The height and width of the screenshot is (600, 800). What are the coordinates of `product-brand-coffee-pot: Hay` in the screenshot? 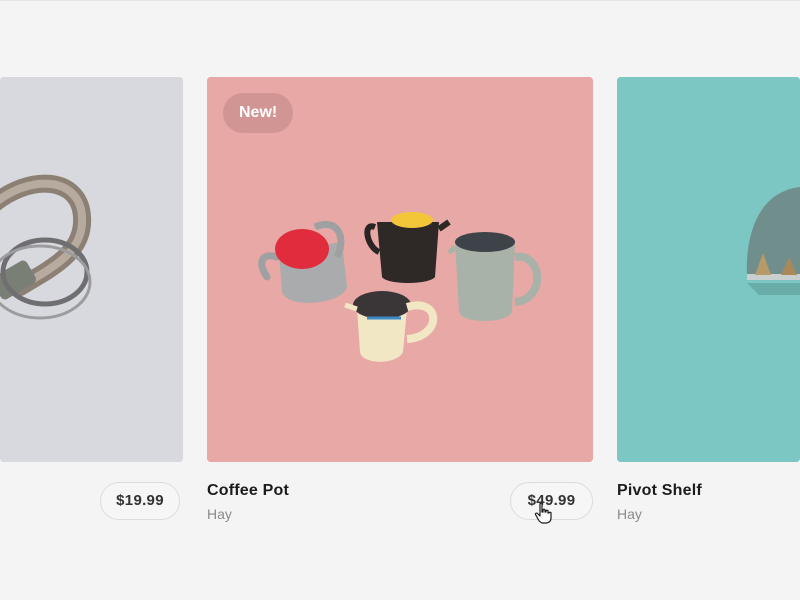 It's located at (219, 514).